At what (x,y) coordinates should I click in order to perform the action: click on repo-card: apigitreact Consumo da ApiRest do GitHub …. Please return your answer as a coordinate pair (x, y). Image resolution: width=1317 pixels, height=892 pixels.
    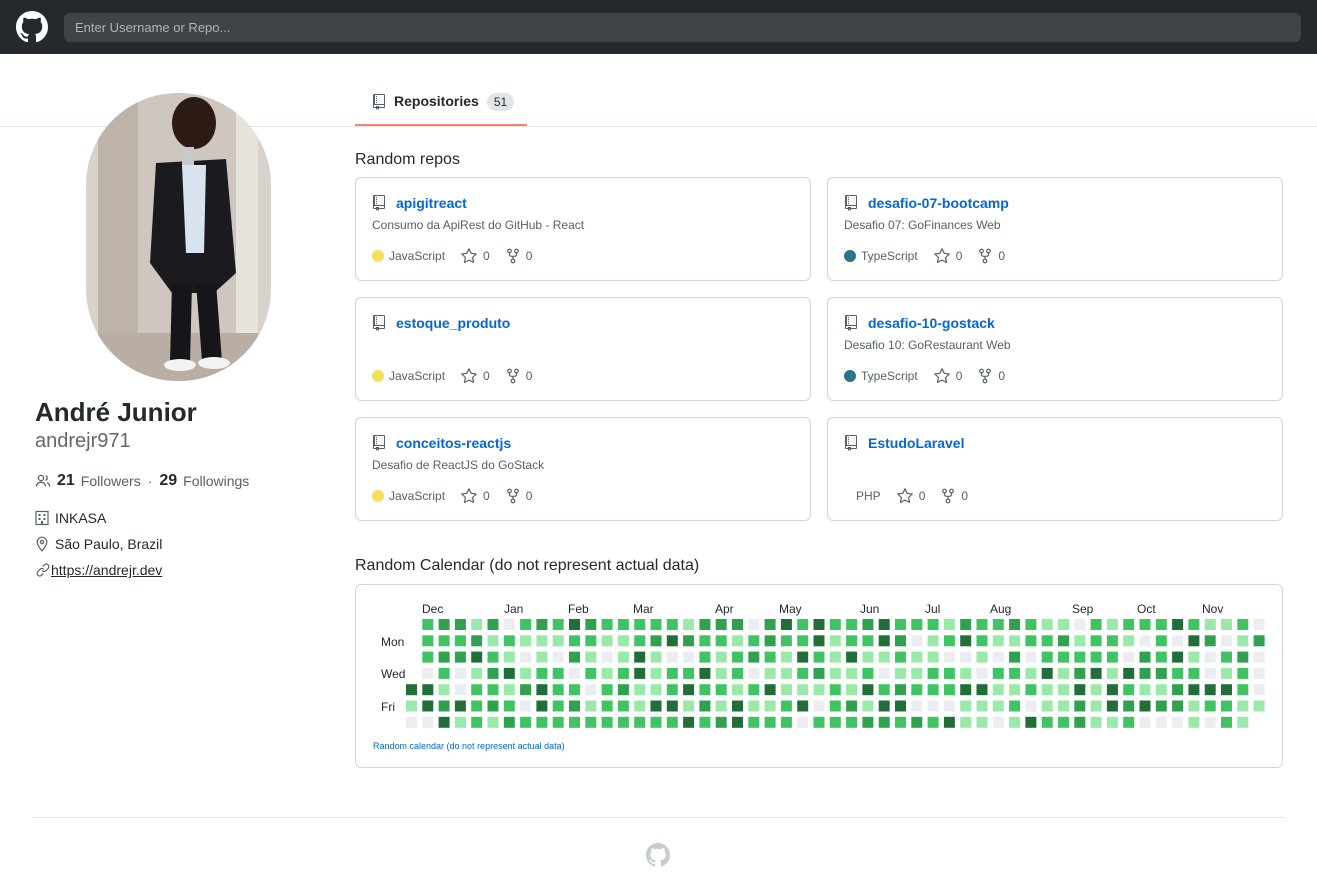
    Looking at the image, I should click on (583, 229).